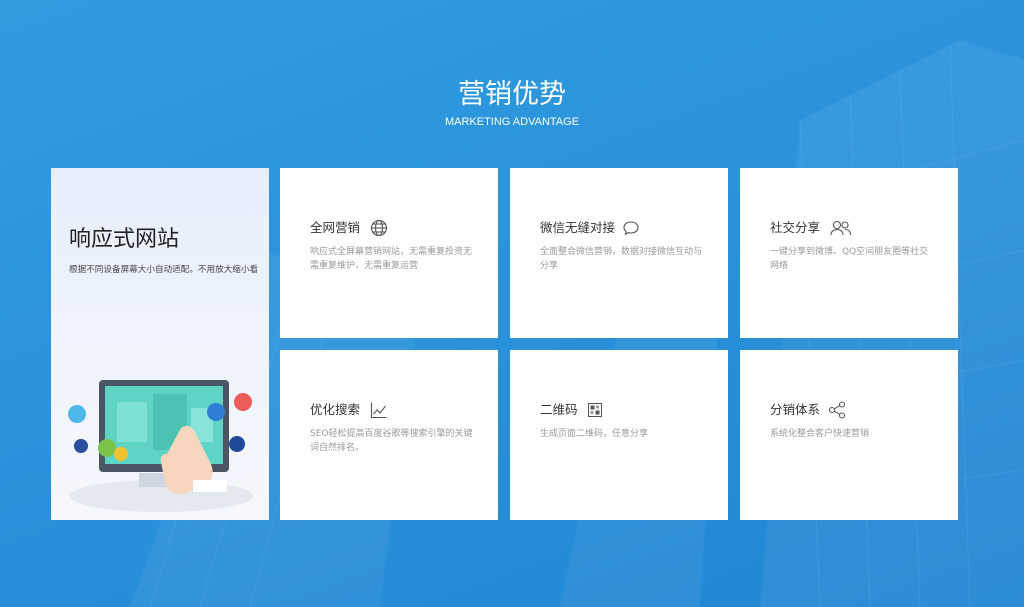 This screenshot has height=607, width=1024. What do you see at coordinates (841, 228) in the screenshot?
I see `users-icon` at bounding box center [841, 228].